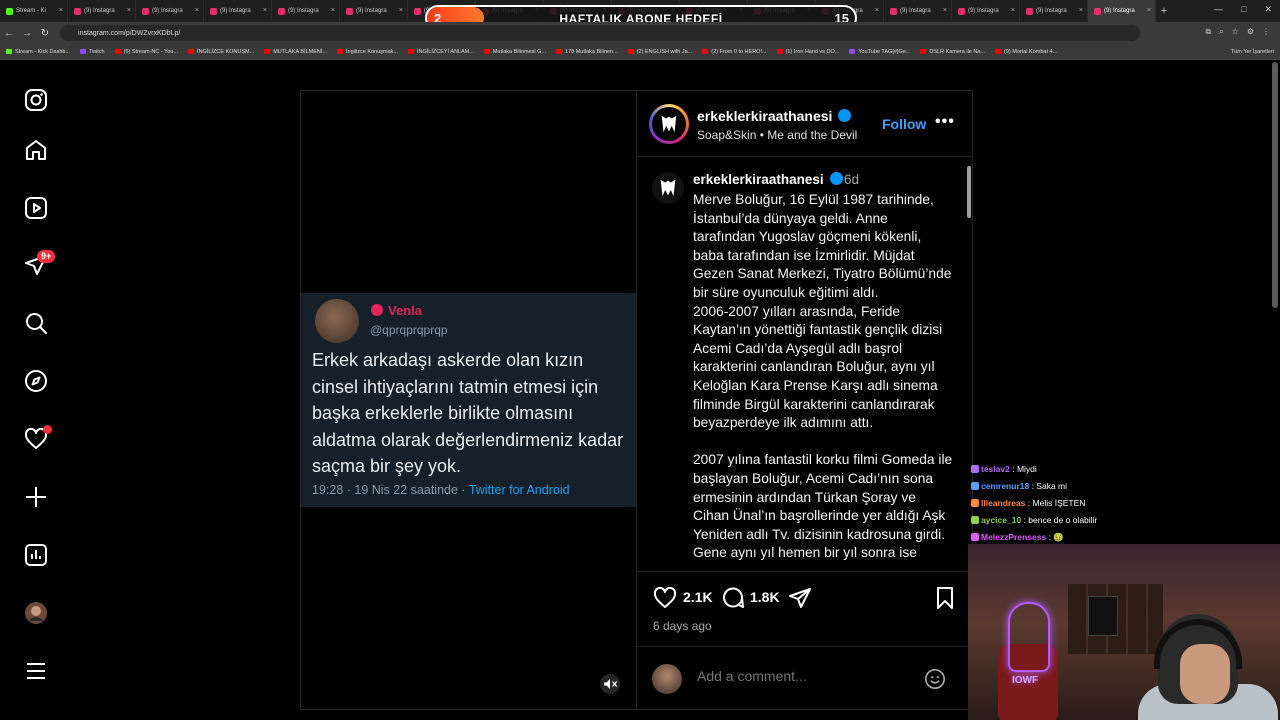 The width and height of the screenshot is (1280, 720). What do you see at coordinates (36, 613) in the screenshot?
I see `profile-icon` at bounding box center [36, 613].